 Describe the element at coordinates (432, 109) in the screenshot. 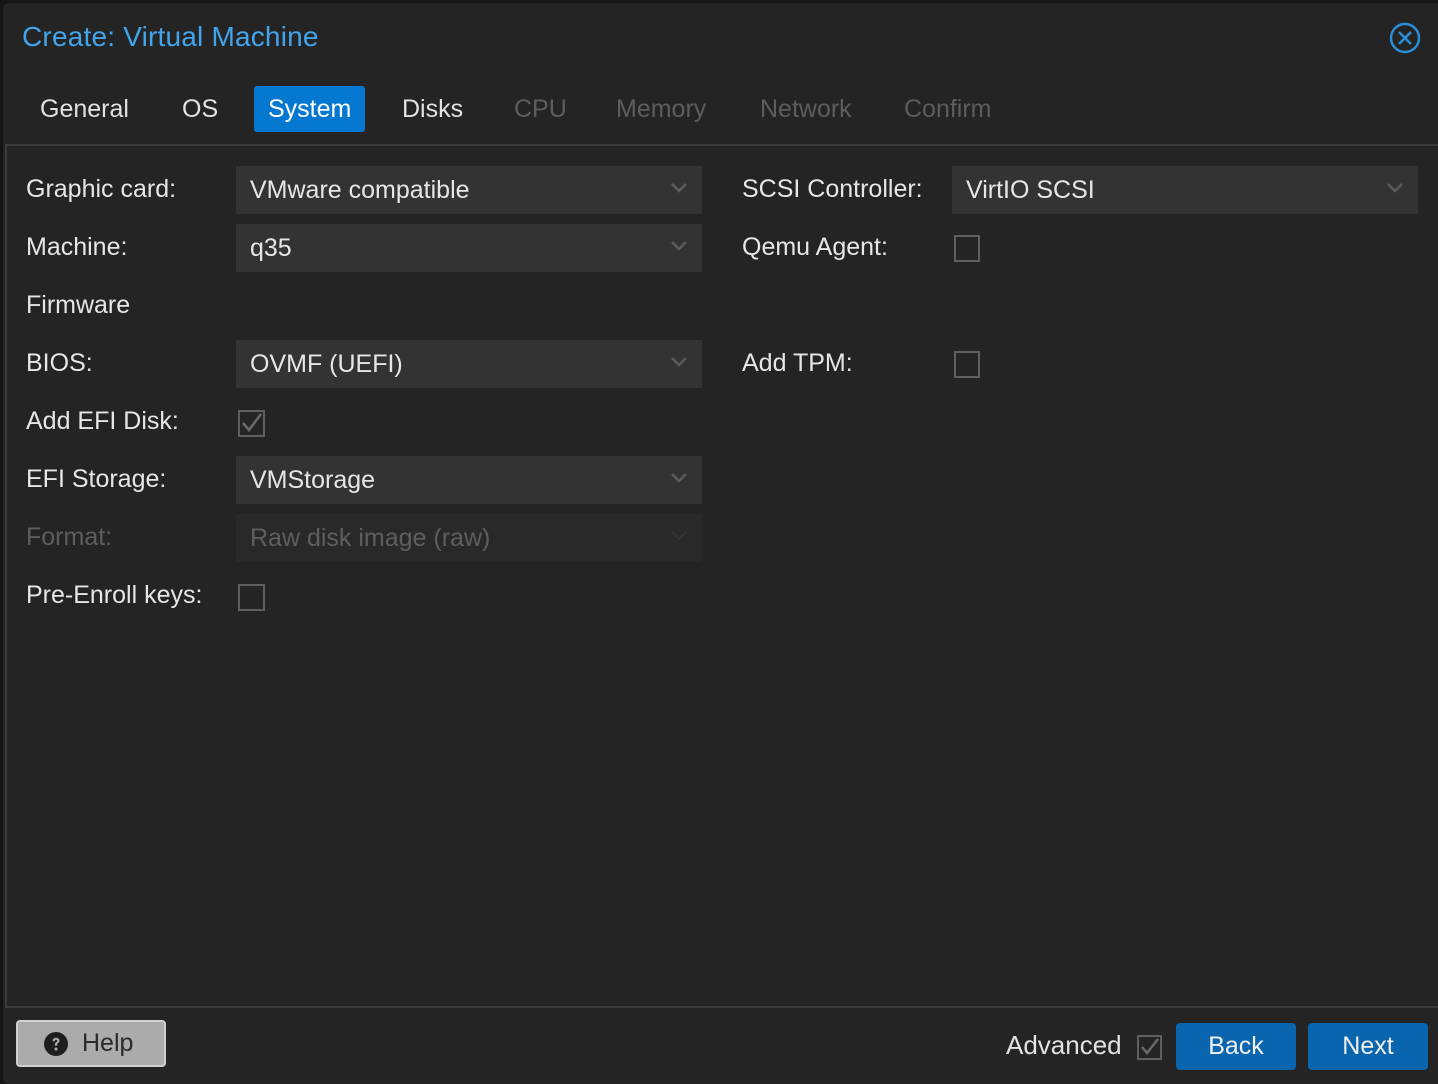

I see `tab-disks: Disks` at that location.